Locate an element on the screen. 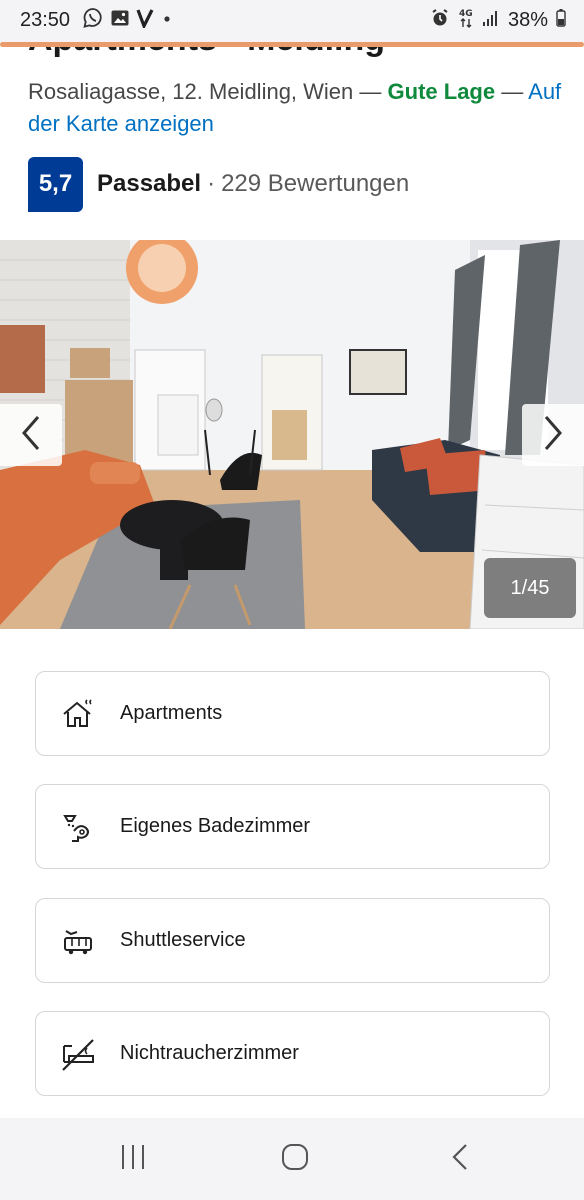 This screenshot has height=1200, width=584. status-icons-left is located at coordinates (128, 20).